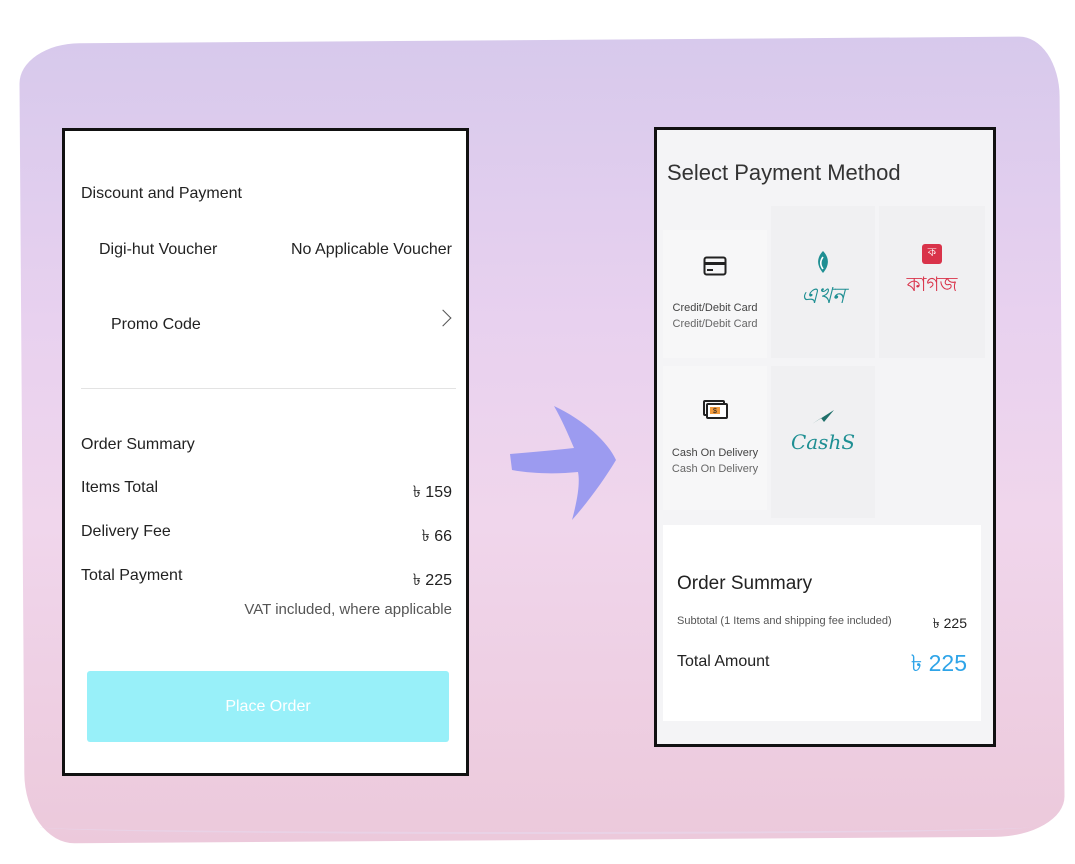 Image resolution: width=1075 pixels, height=864 pixels. What do you see at coordinates (436, 536) in the screenshot?
I see `delivery-fee-value: ৳ 66` at bounding box center [436, 536].